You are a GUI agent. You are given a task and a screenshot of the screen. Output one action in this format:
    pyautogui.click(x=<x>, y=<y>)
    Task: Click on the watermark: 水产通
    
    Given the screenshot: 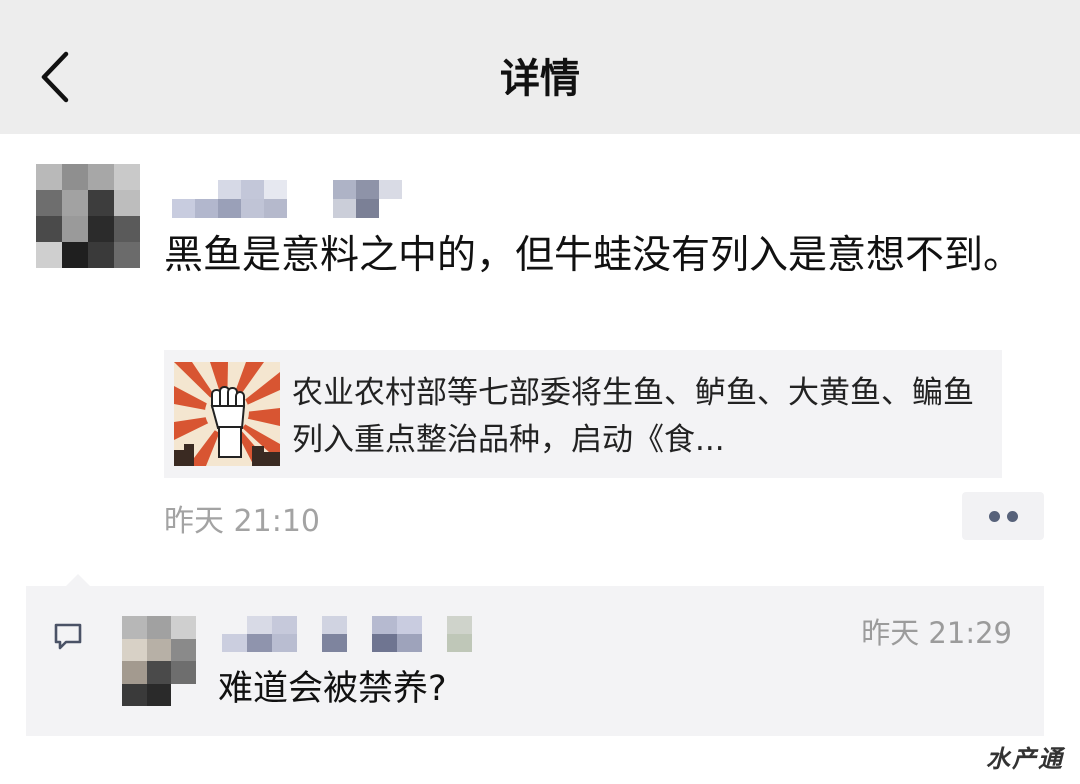 What is the action you would take?
    pyautogui.click(x=1025, y=759)
    